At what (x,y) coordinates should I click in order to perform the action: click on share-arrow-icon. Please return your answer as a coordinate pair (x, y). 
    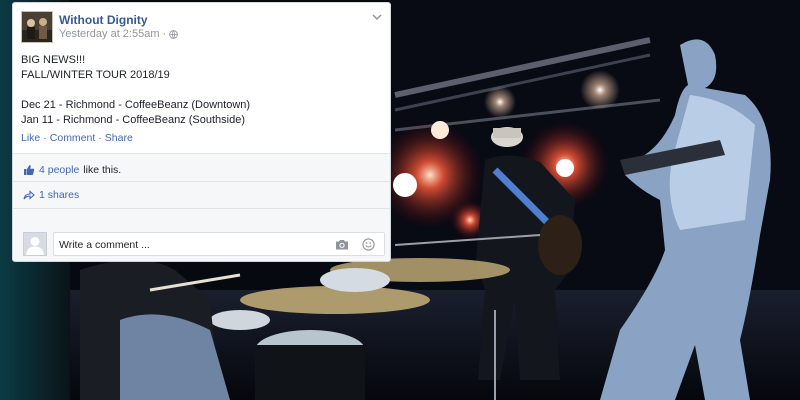
    Looking at the image, I should click on (29, 195).